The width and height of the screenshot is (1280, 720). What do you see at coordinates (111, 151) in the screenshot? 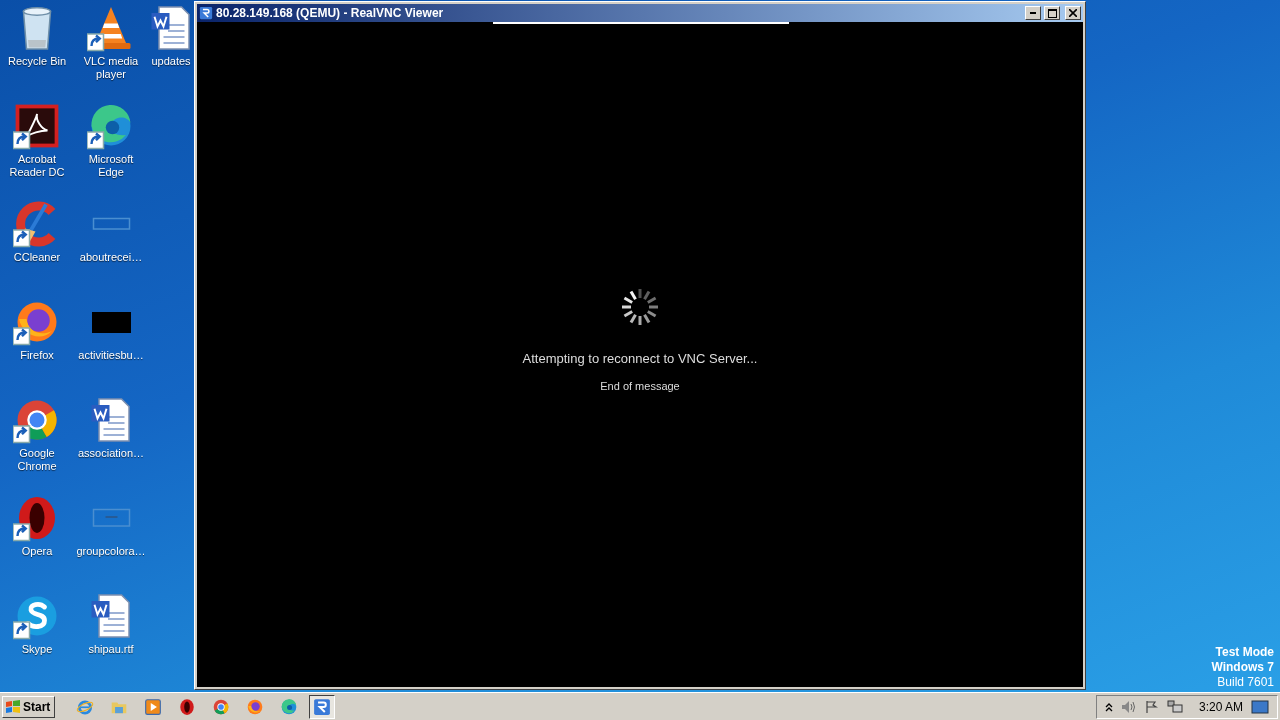
I see `desktop-icon: Microsoft Edge` at bounding box center [111, 151].